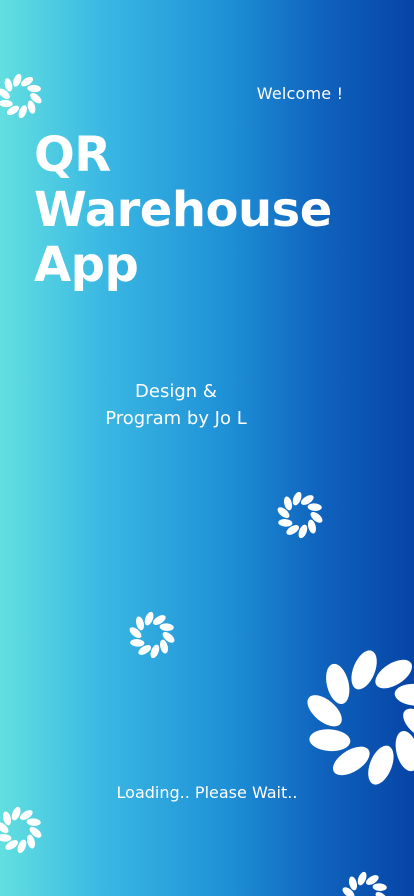 Image resolution: width=414 pixels, height=896 pixels. I want to click on credits-line-2: Program by Jo L, so click(176, 418).